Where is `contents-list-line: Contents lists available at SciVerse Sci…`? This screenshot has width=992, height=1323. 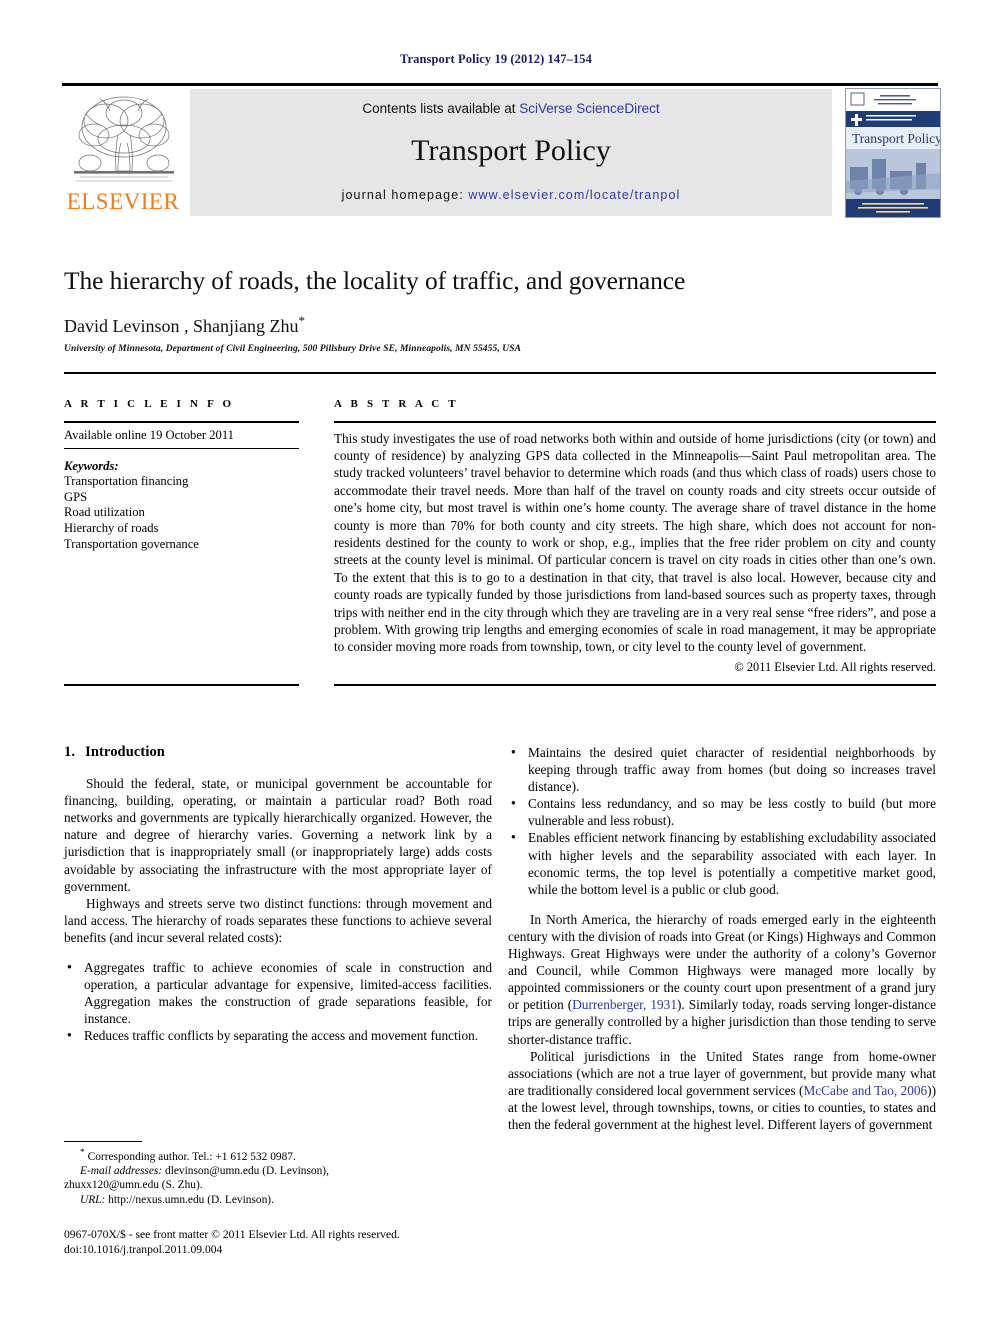 contents-list-line: Contents lists available at SciVerse Sci… is located at coordinates (511, 108).